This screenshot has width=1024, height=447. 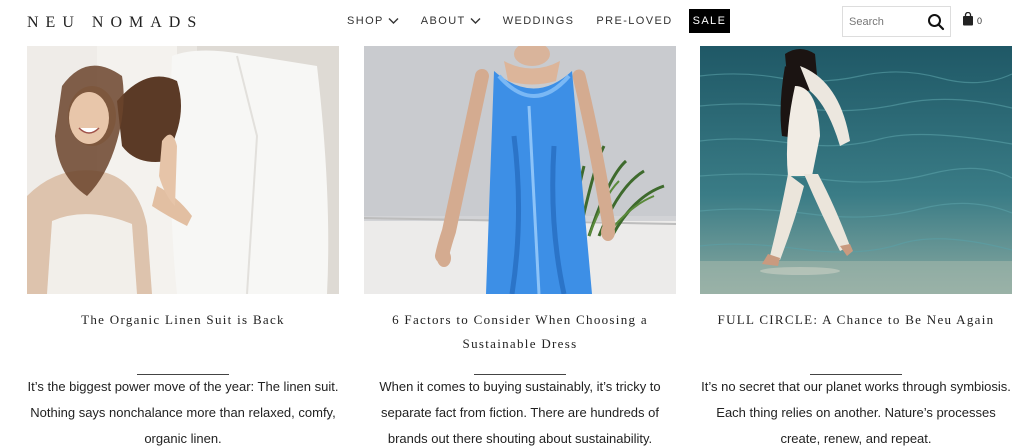 I want to click on brand-logo: NEU NOMADS, so click(x=115, y=23).